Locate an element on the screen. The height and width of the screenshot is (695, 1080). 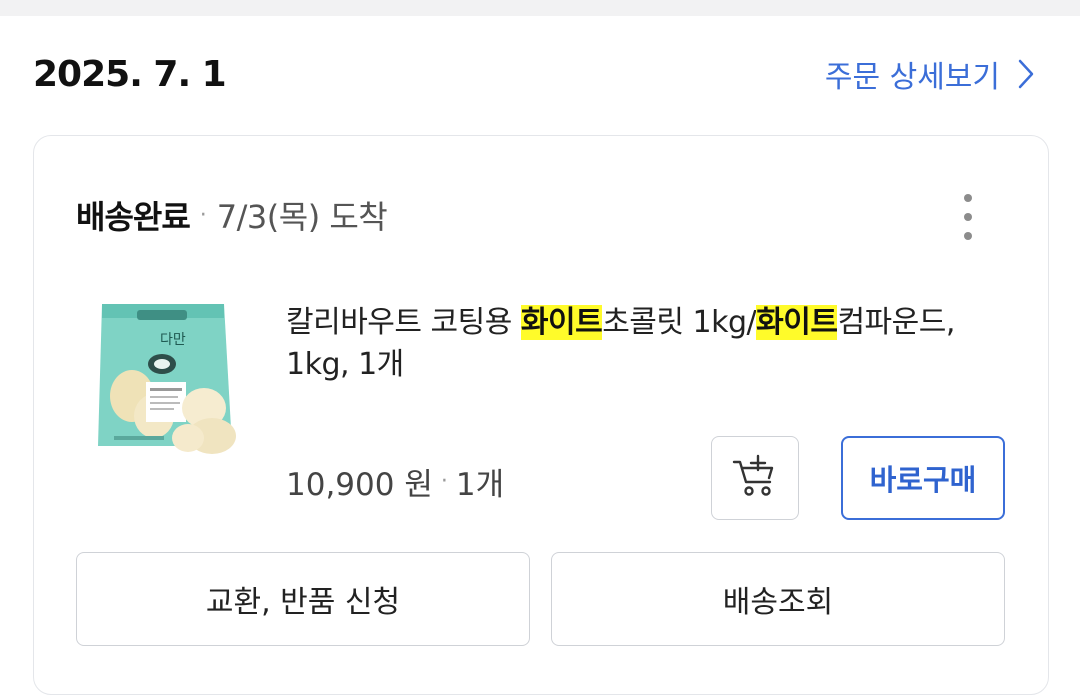
top-divider-strip is located at coordinates (540, 8).